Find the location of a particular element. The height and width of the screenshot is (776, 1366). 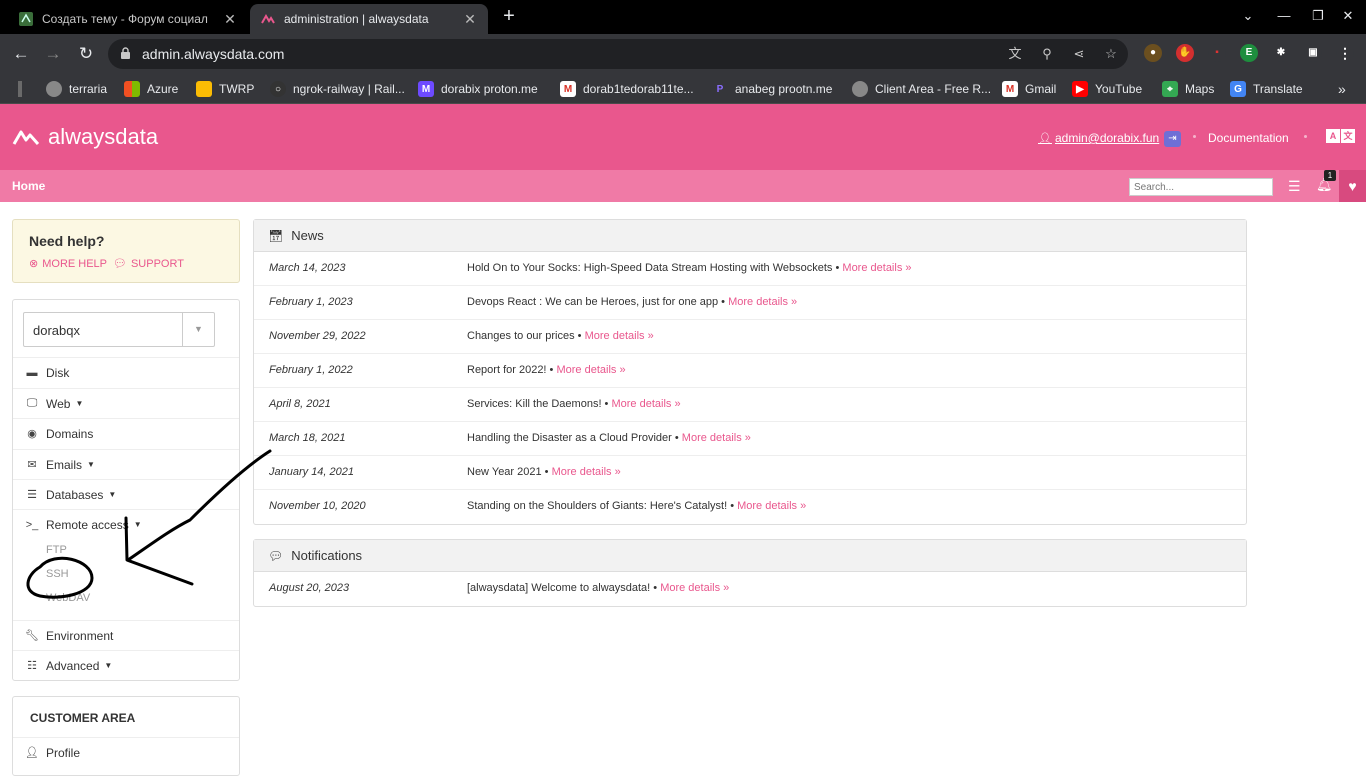

bookmark-label: anabeg prootn.me is located at coordinates (784, 89).